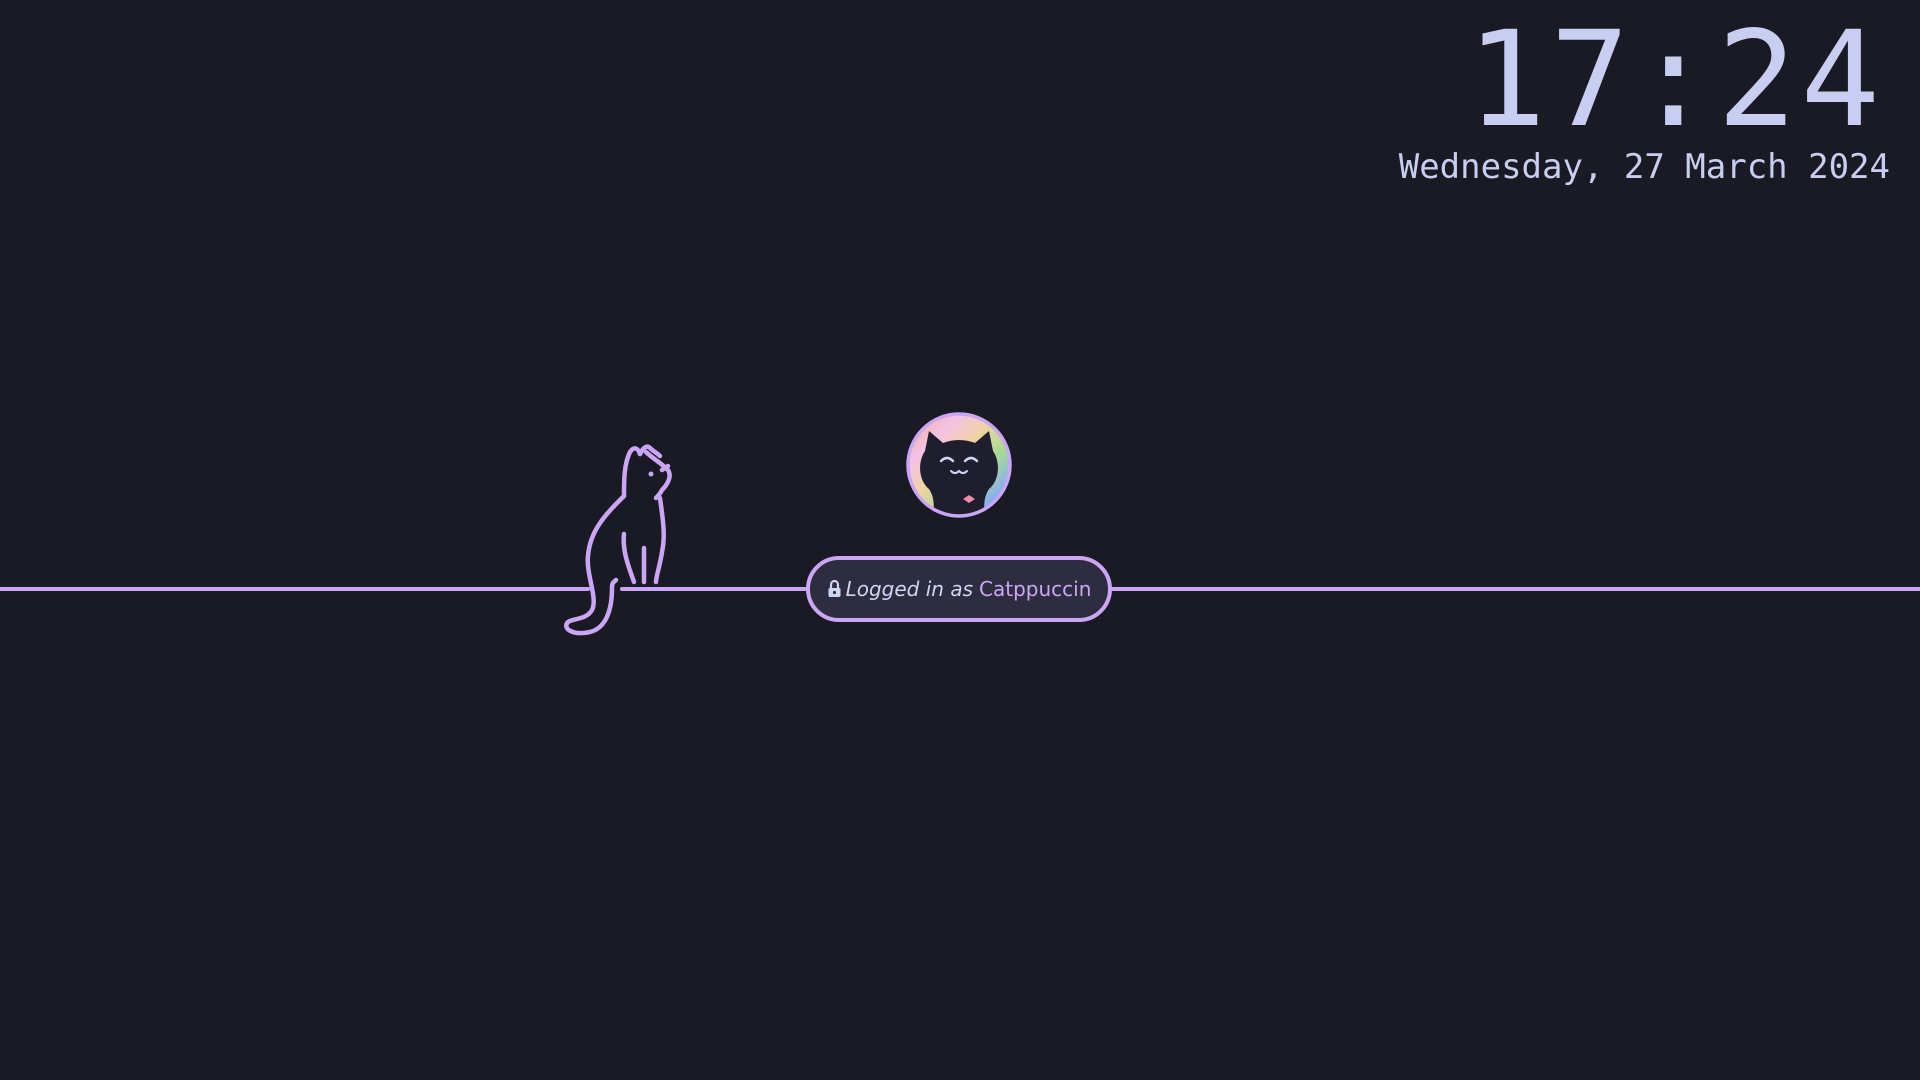 This screenshot has height=1080, width=1920. What do you see at coordinates (618, 540) in the screenshot?
I see `cat-outline-icon` at bounding box center [618, 540].